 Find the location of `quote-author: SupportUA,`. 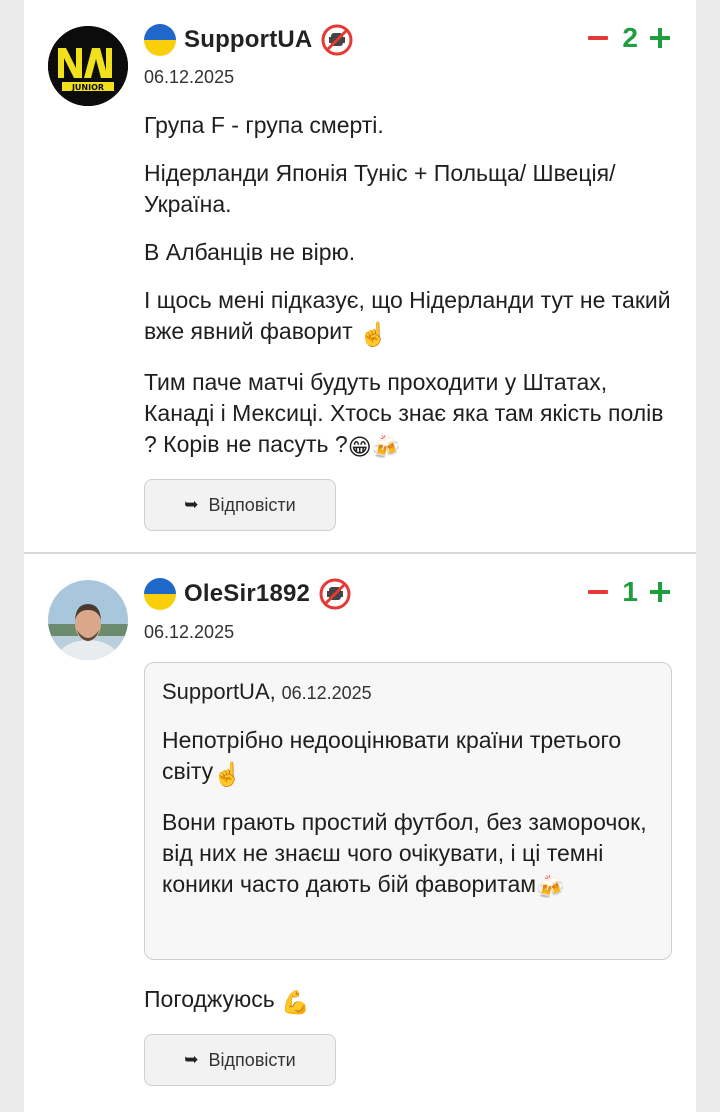

quote-author: SupportUA, is located at coordinates (219, 691).